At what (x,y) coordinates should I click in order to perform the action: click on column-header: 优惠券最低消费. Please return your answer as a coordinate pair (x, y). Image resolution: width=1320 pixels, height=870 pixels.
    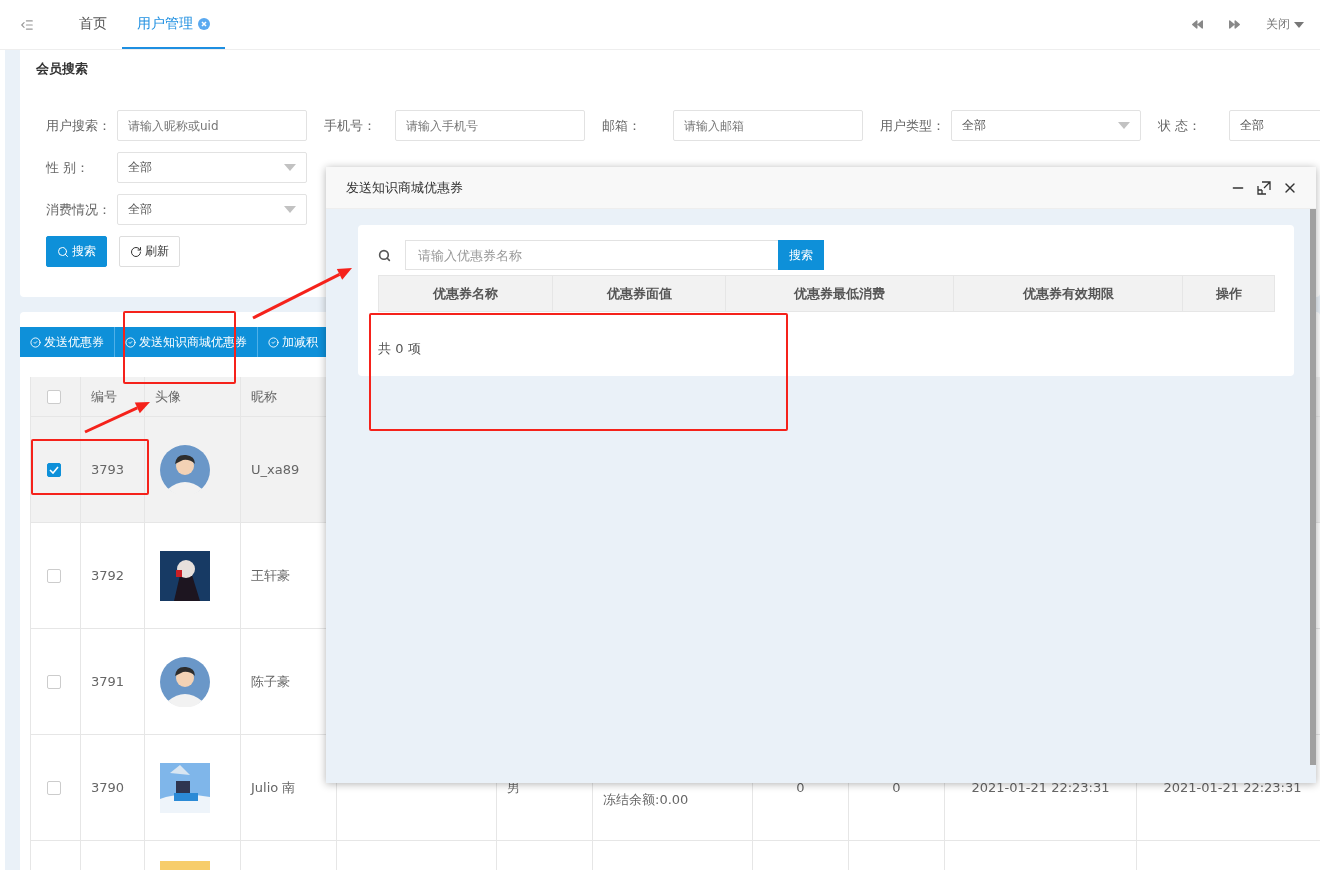
    Looking at the image, I should click on (840, 293).